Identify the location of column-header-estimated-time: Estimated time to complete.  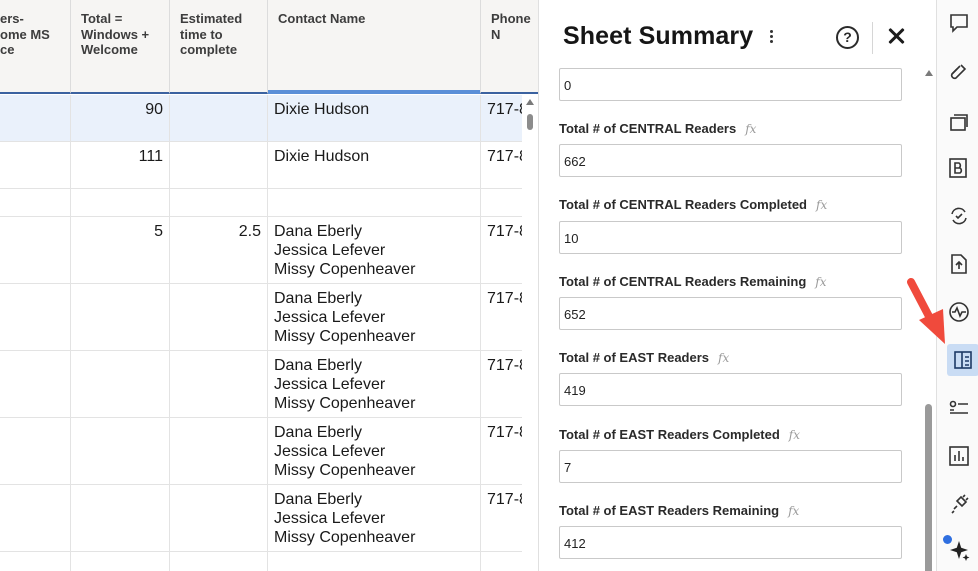
(219, 47).